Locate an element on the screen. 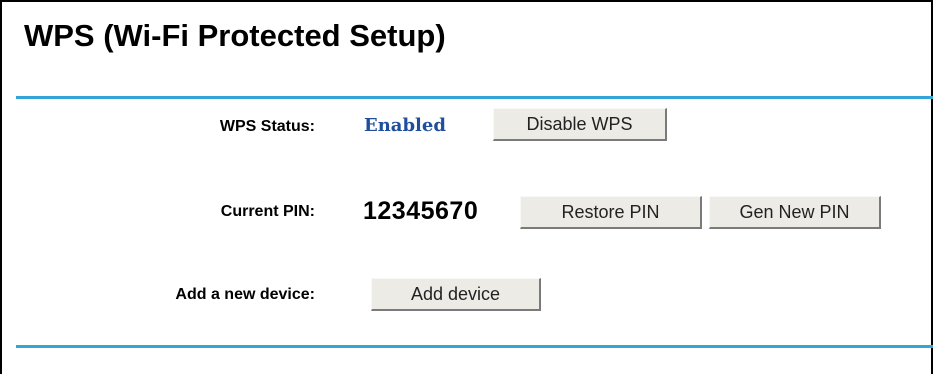 This screenshot has width=933, height=374. wps-status-value: Enabled is located at coordinates (405, 125).